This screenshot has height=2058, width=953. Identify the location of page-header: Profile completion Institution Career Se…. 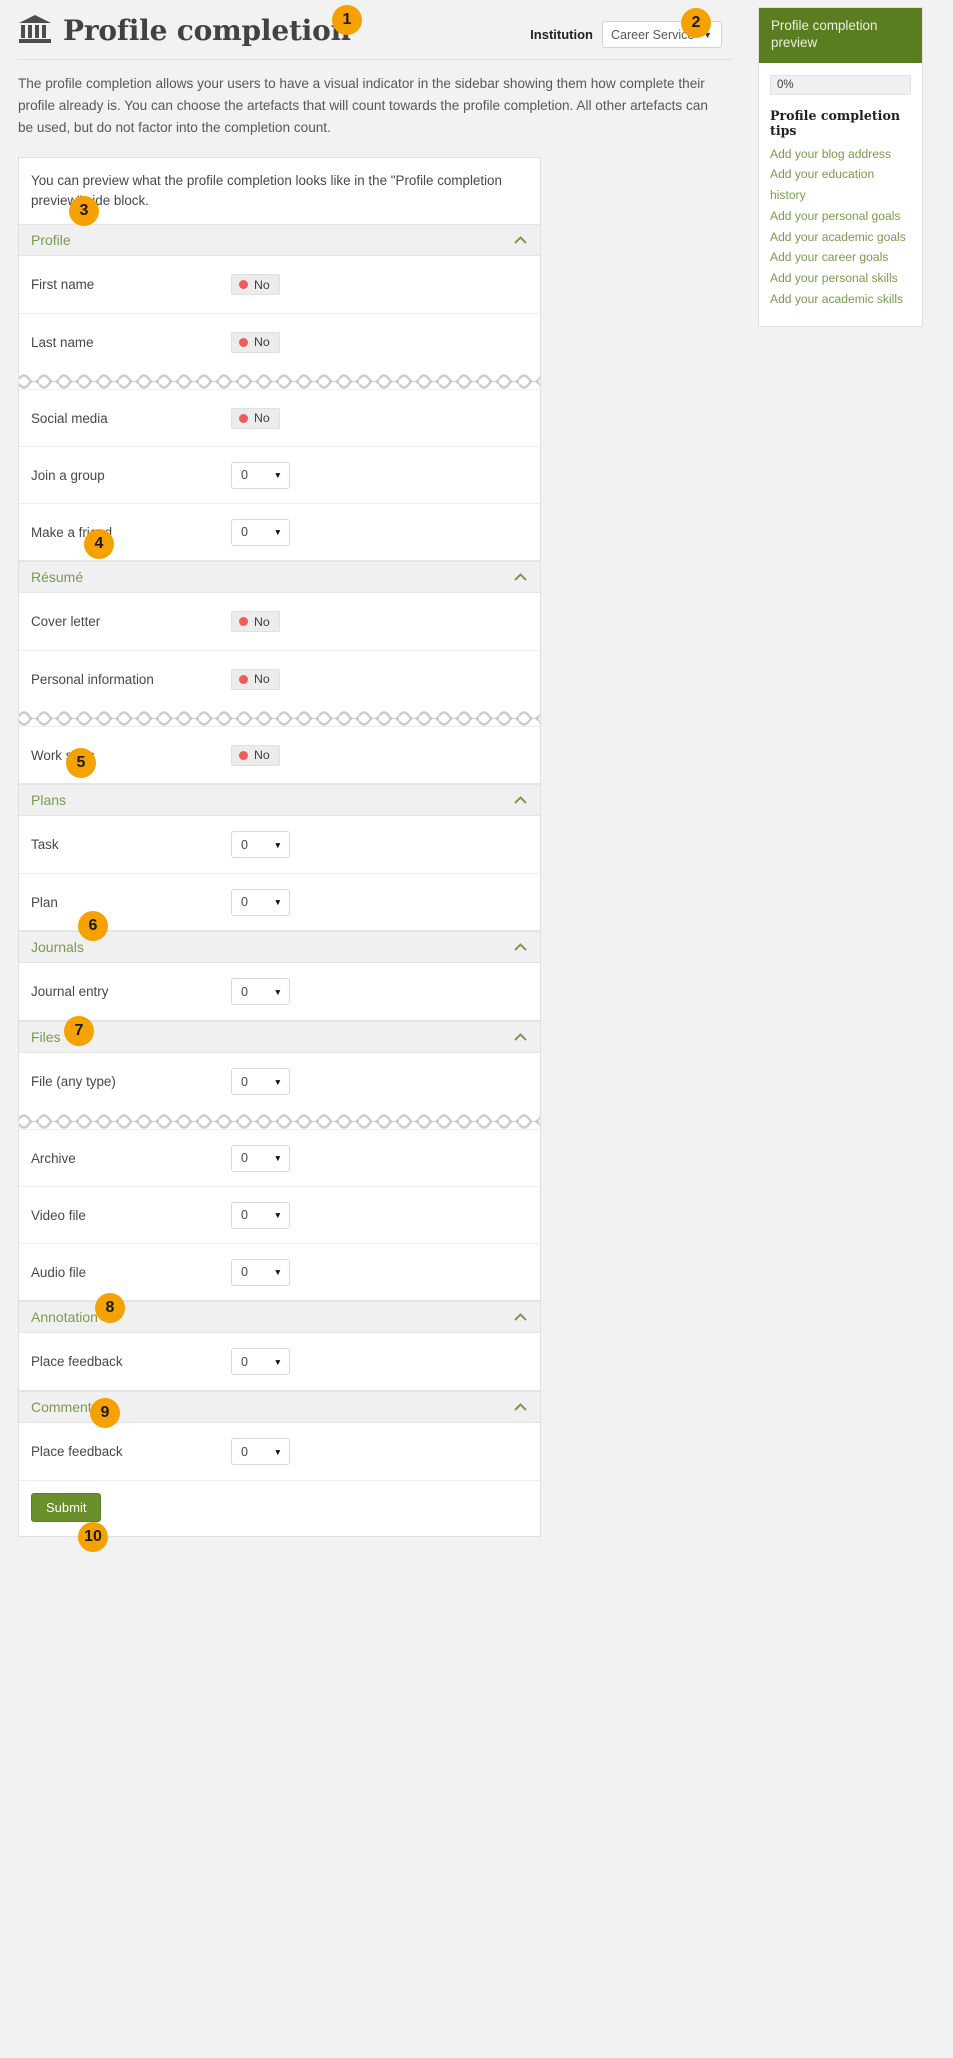
(370, 24).